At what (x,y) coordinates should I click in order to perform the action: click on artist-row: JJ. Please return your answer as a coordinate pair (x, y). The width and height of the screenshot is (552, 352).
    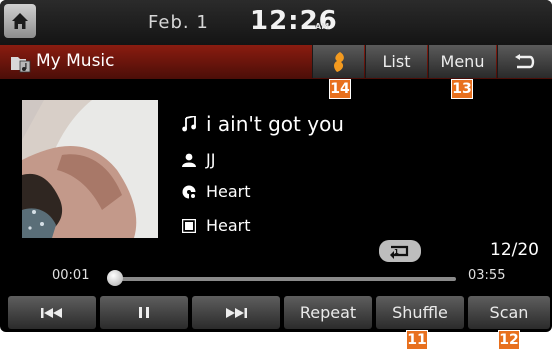
    Looking at the image, I should click on (198, 159).